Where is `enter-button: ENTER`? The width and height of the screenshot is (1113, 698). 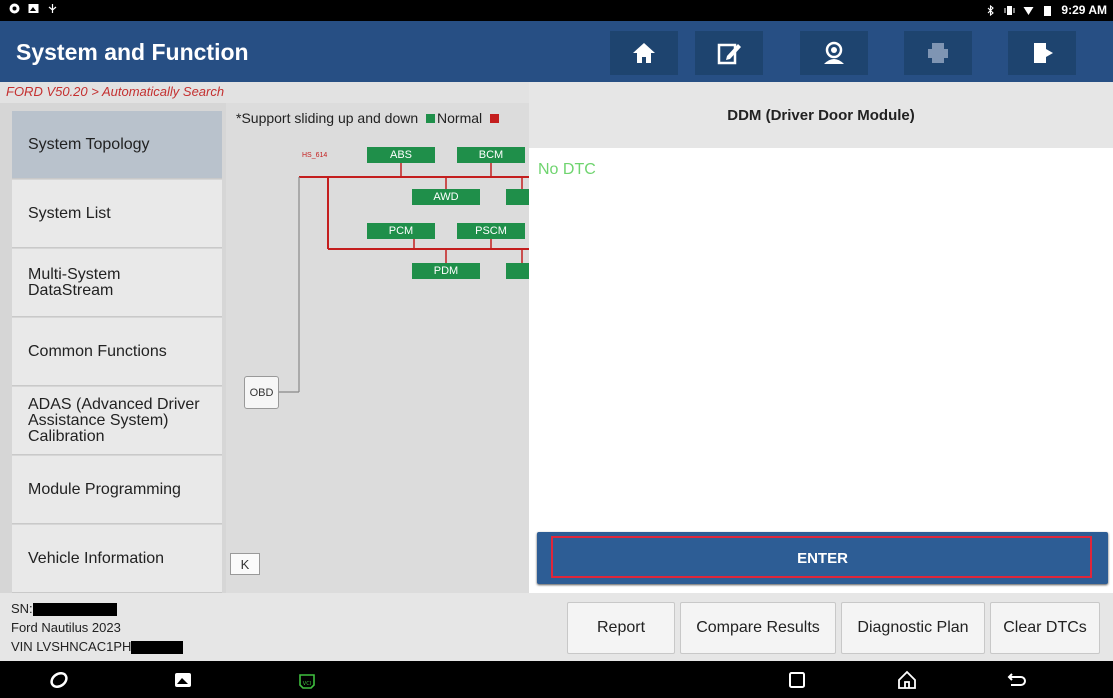 enter-button: ENTER is located at coordinates (822, 558).